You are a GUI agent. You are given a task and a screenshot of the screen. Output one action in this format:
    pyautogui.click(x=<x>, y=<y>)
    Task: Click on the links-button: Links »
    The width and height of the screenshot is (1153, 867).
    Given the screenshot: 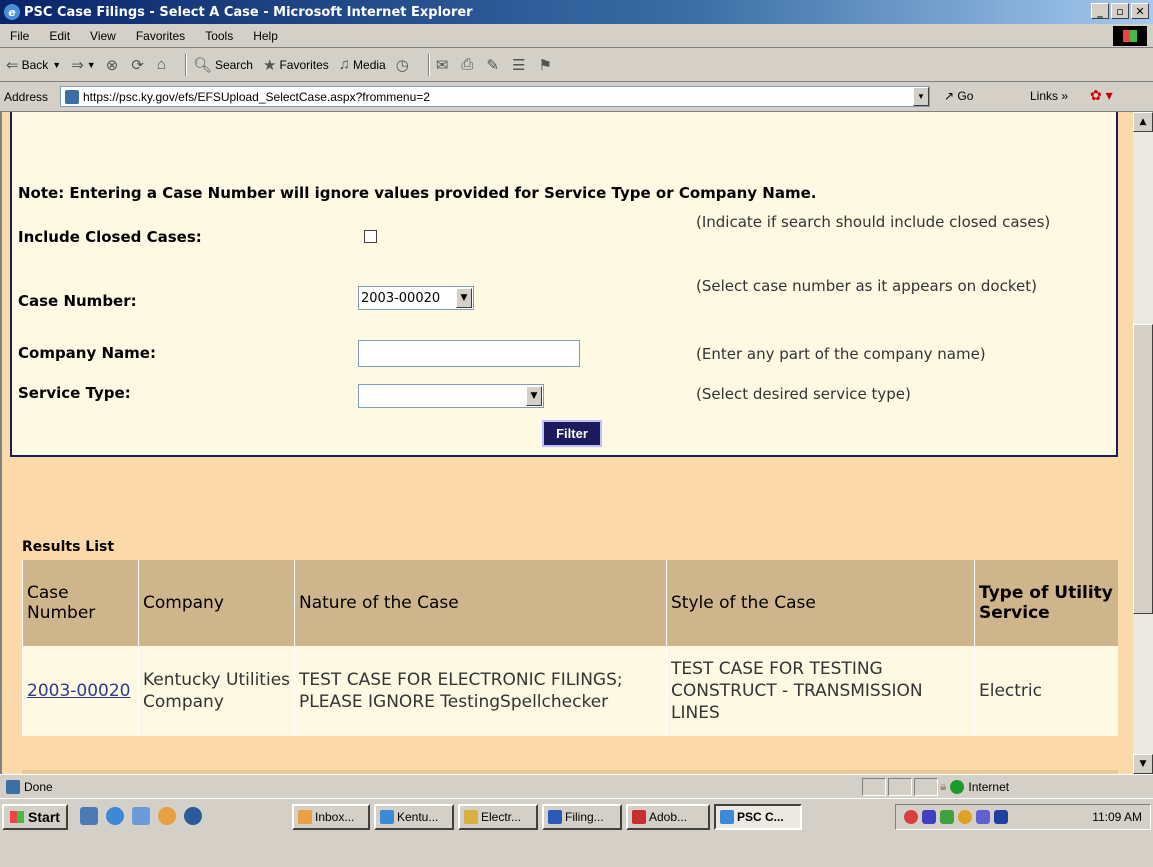 What is the action you would take?
    pyautogui.click(x=1049, y=96)
    